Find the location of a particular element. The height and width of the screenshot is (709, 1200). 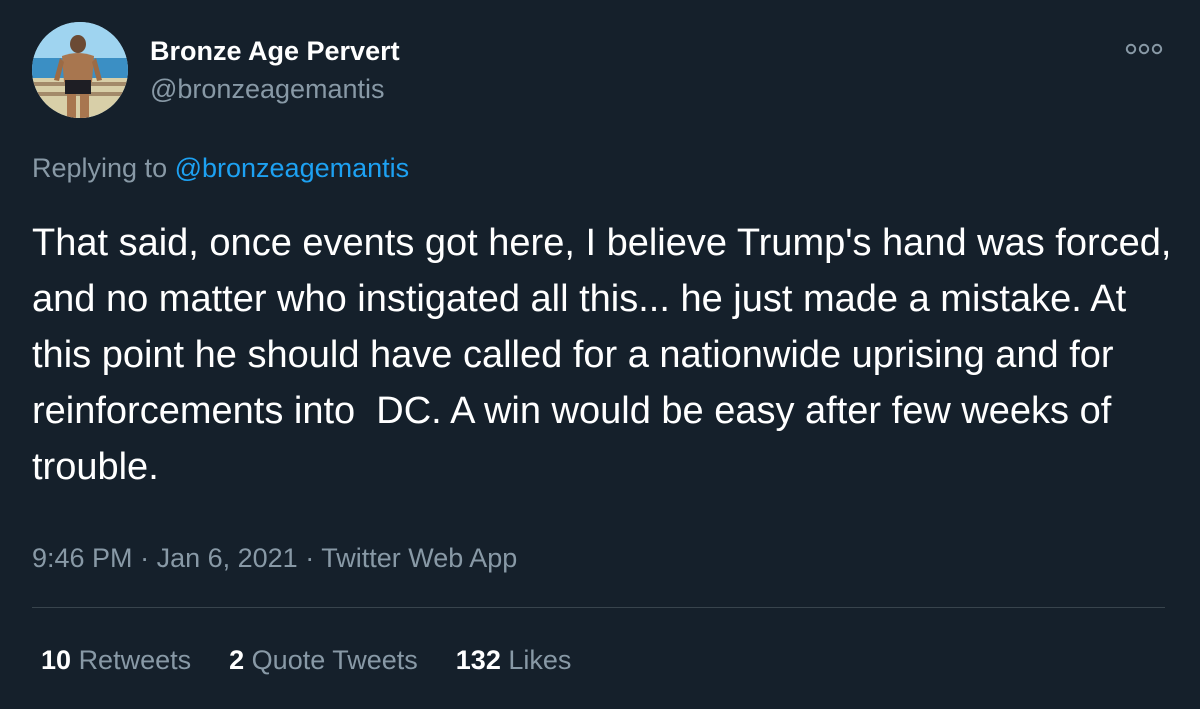

avatar-photo is located at coordinates (80, 70).